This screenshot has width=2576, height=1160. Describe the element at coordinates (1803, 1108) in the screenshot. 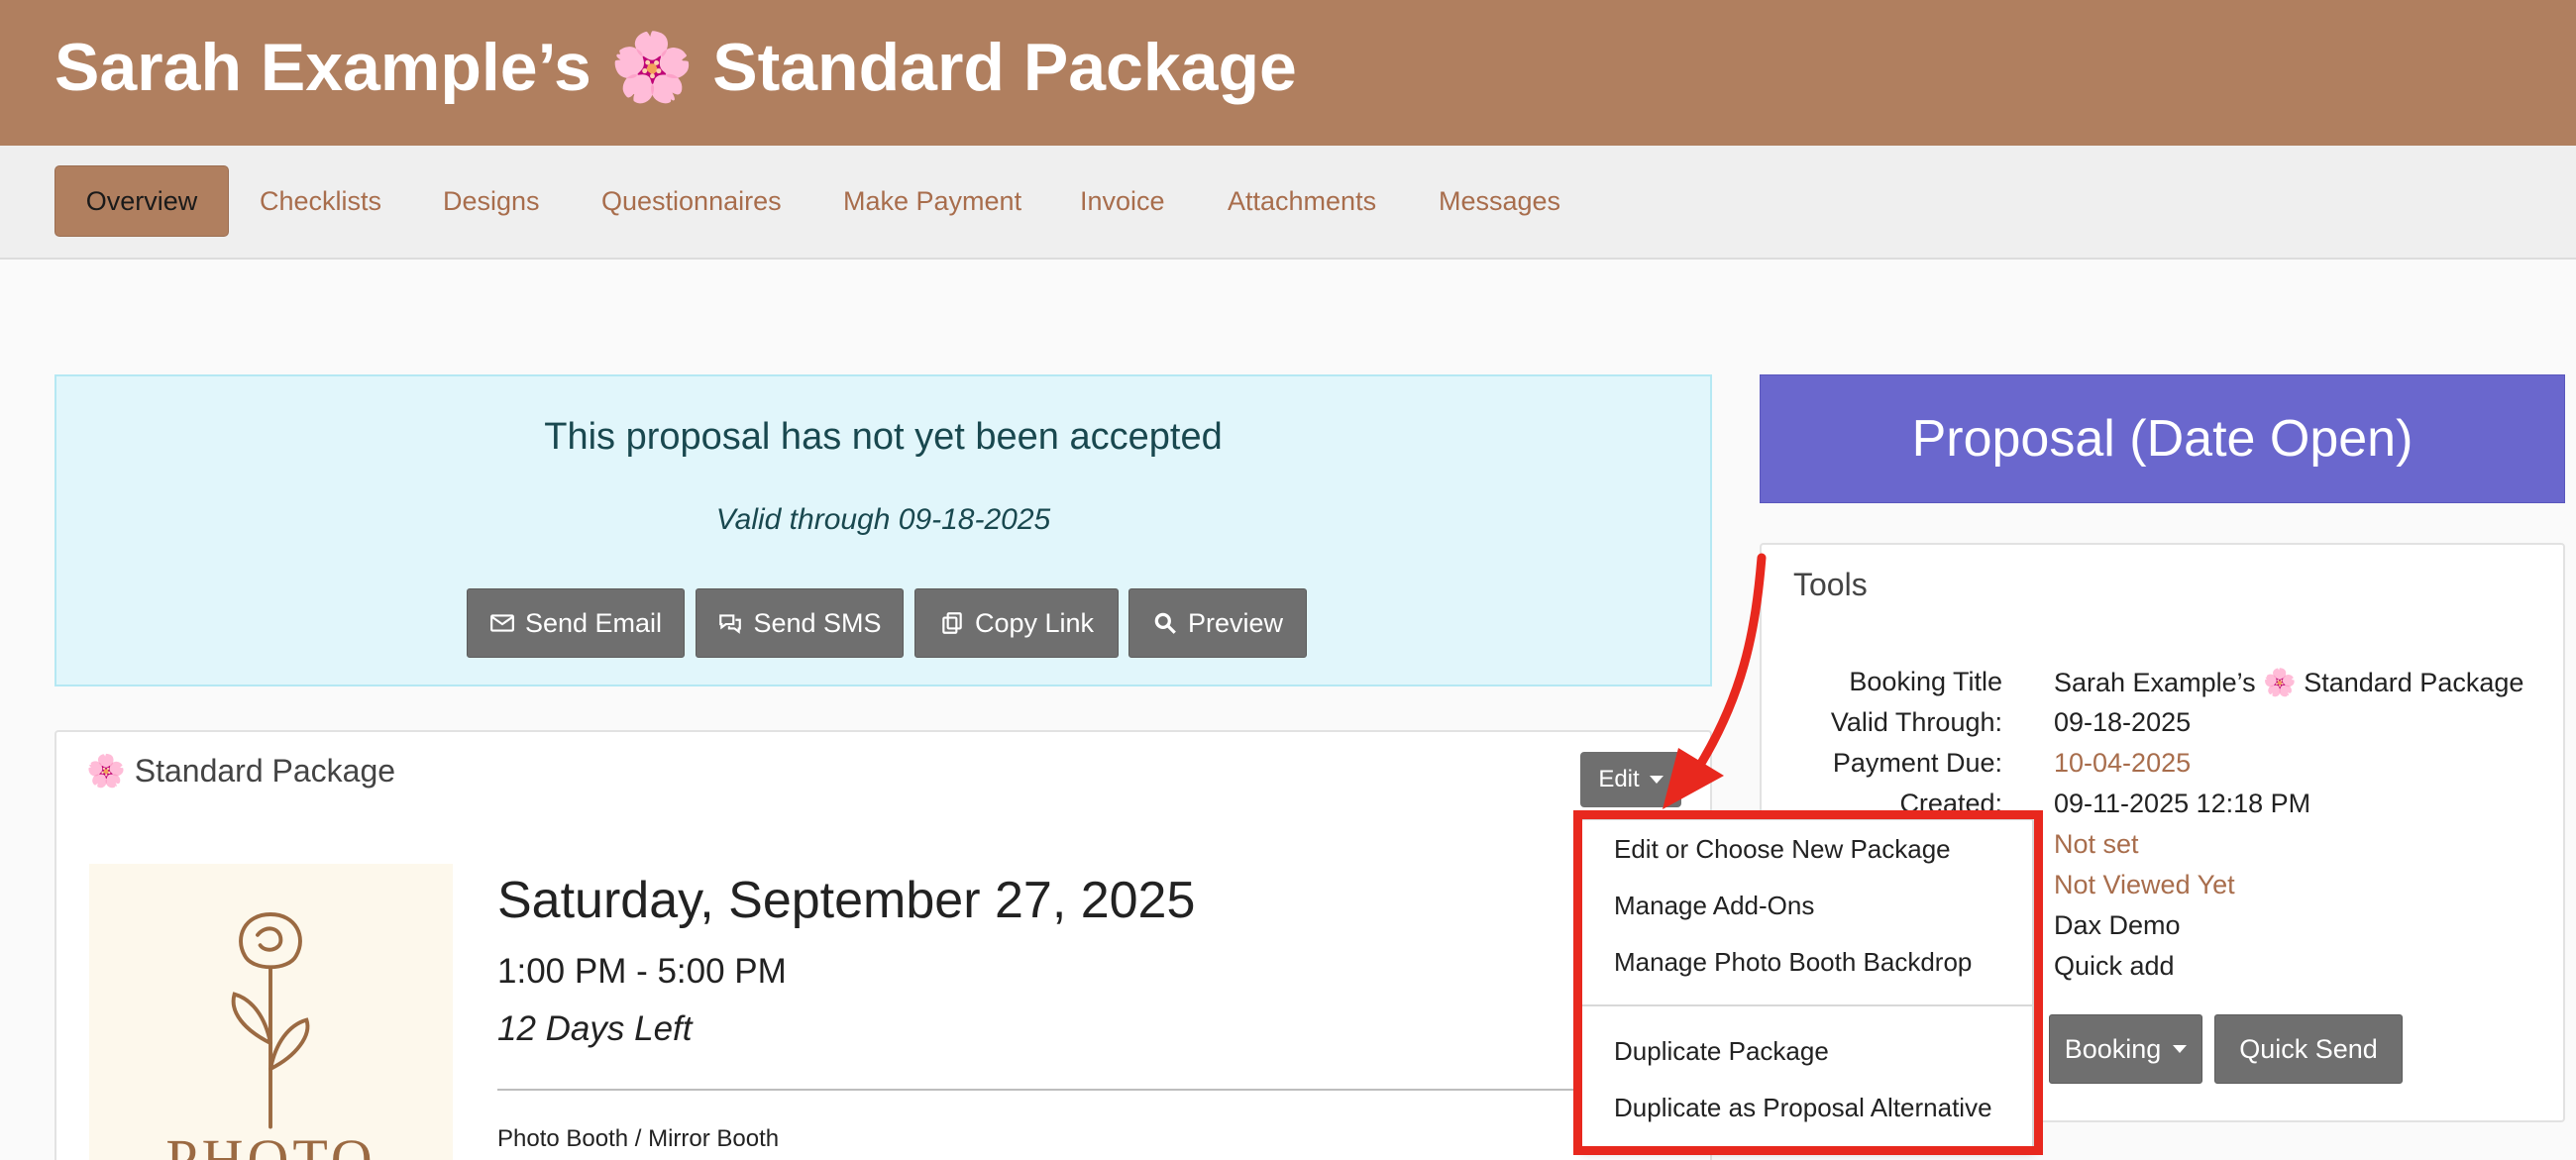

I see `menu-item-duplicate-alternative: Duplicate as Proposal Alternative` at that location.